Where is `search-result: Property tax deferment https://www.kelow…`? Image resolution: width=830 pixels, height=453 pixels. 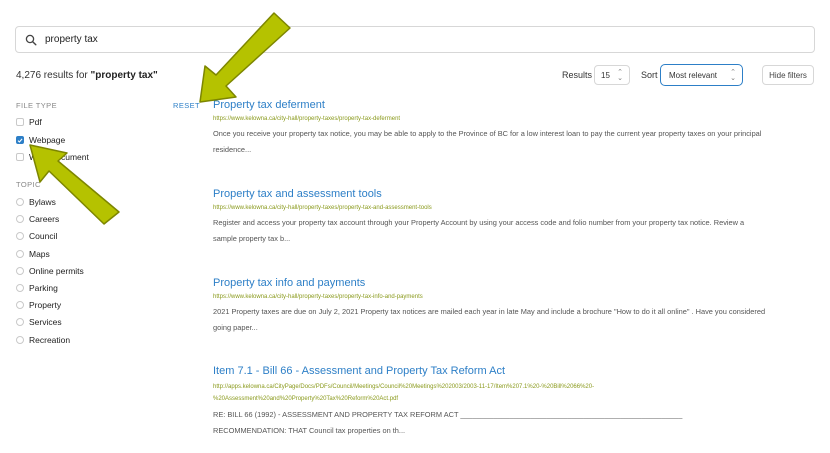 search-result: Property tax deferment https://www.kelow… is located at coordinates (513, 128).